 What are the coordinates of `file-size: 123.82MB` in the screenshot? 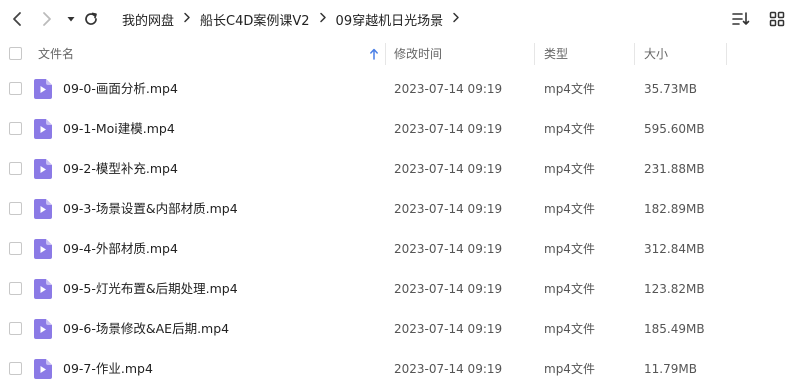 It's located at (674, 289).